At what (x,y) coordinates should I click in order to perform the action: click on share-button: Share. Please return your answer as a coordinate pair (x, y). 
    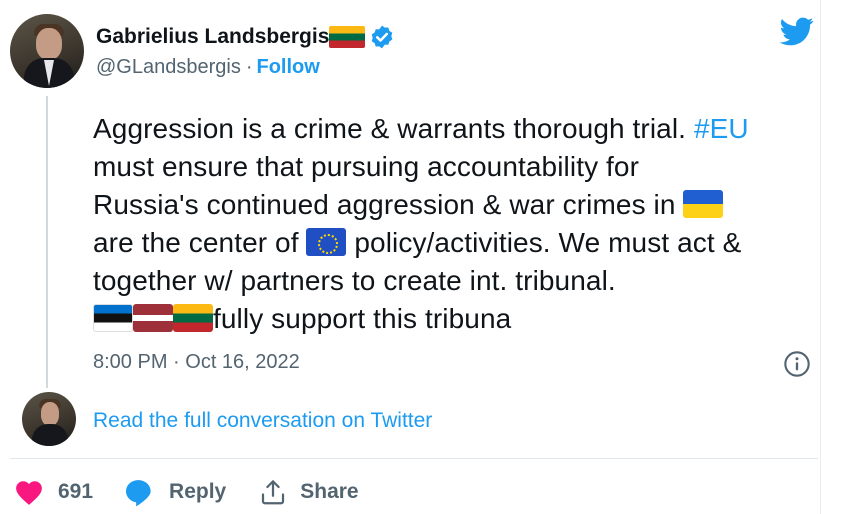
    Looking at the image, I should click on (308, 492).